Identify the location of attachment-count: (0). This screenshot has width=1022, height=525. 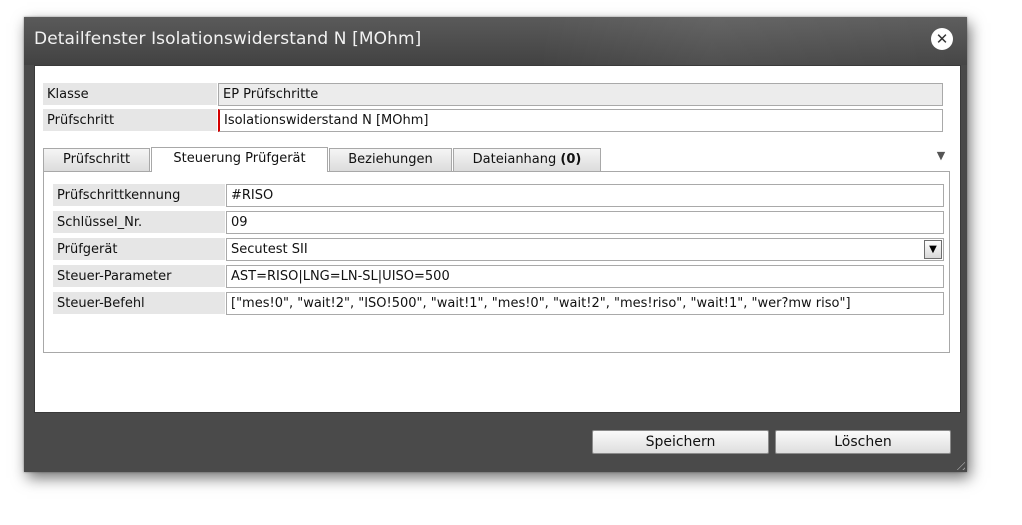
(571, 159).